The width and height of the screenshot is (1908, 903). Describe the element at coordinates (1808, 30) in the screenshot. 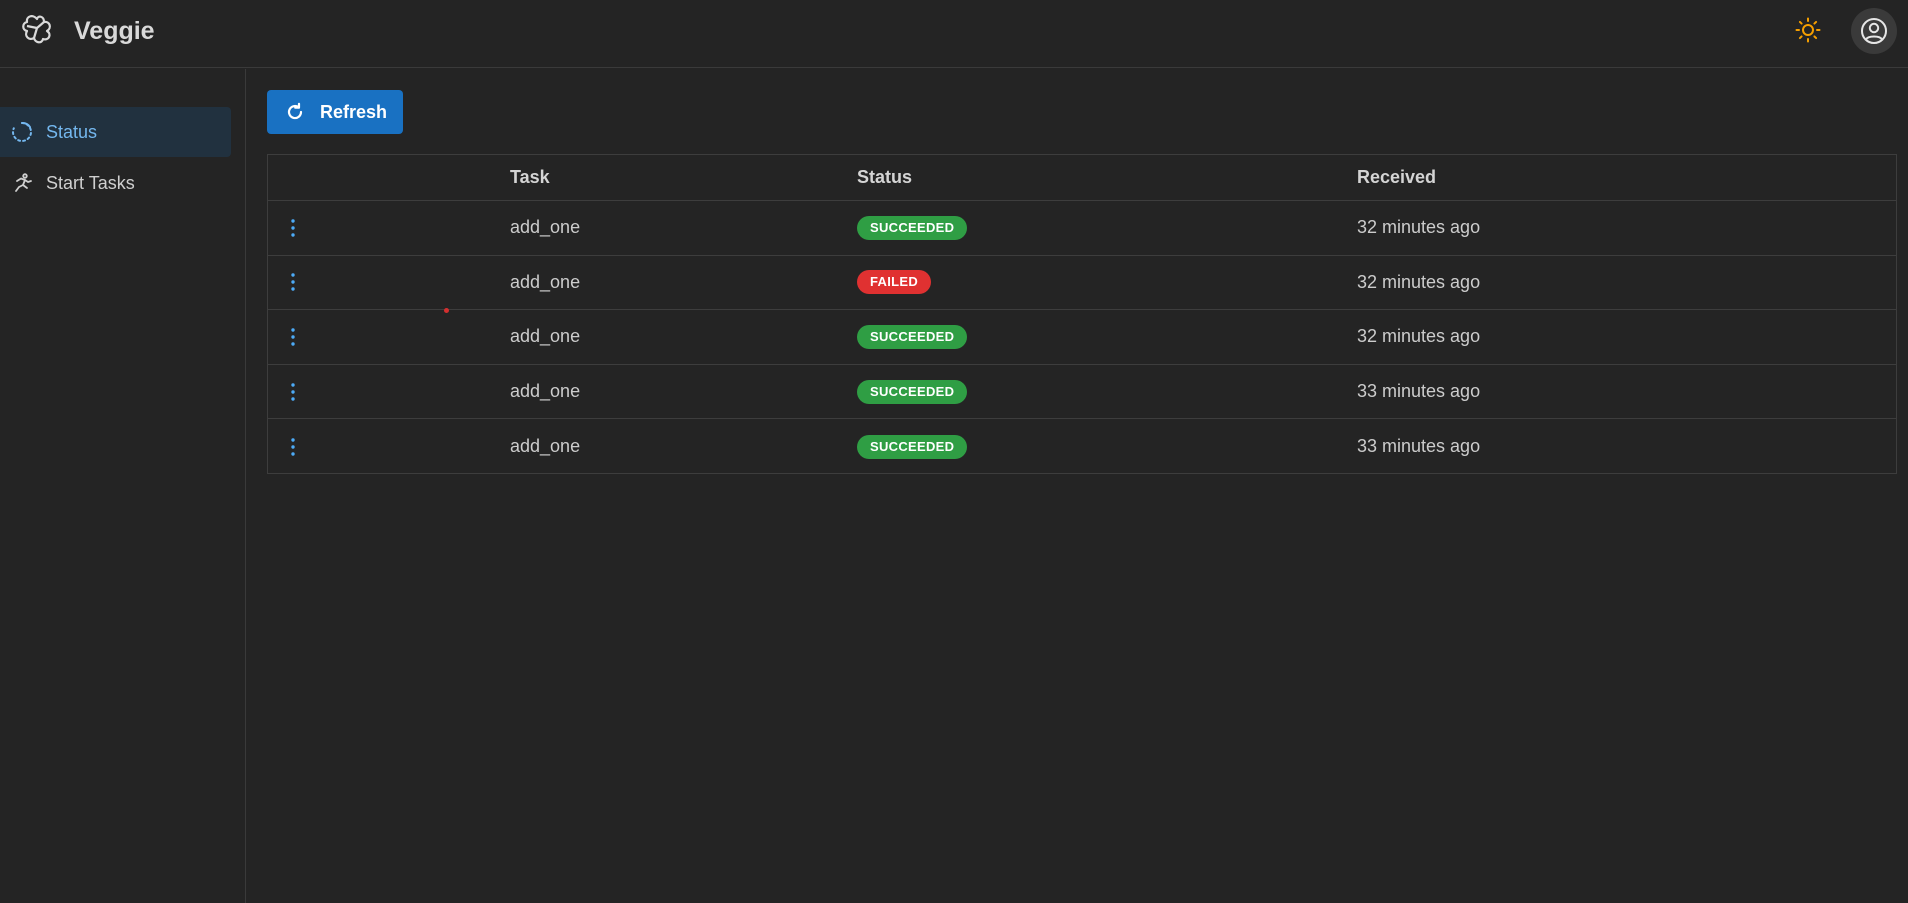

I see `sun-icon` at that location.